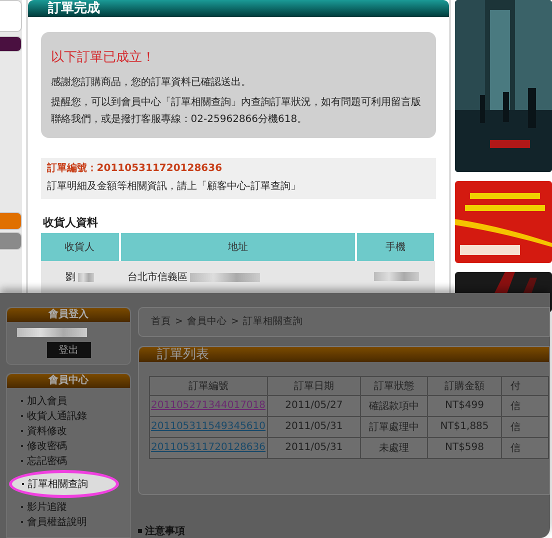 This screenshot has height=538, width=552. Describe the element at coordinates (394, 427) in the screenshot. I see `table-cell: 訂單處理中` at that location.